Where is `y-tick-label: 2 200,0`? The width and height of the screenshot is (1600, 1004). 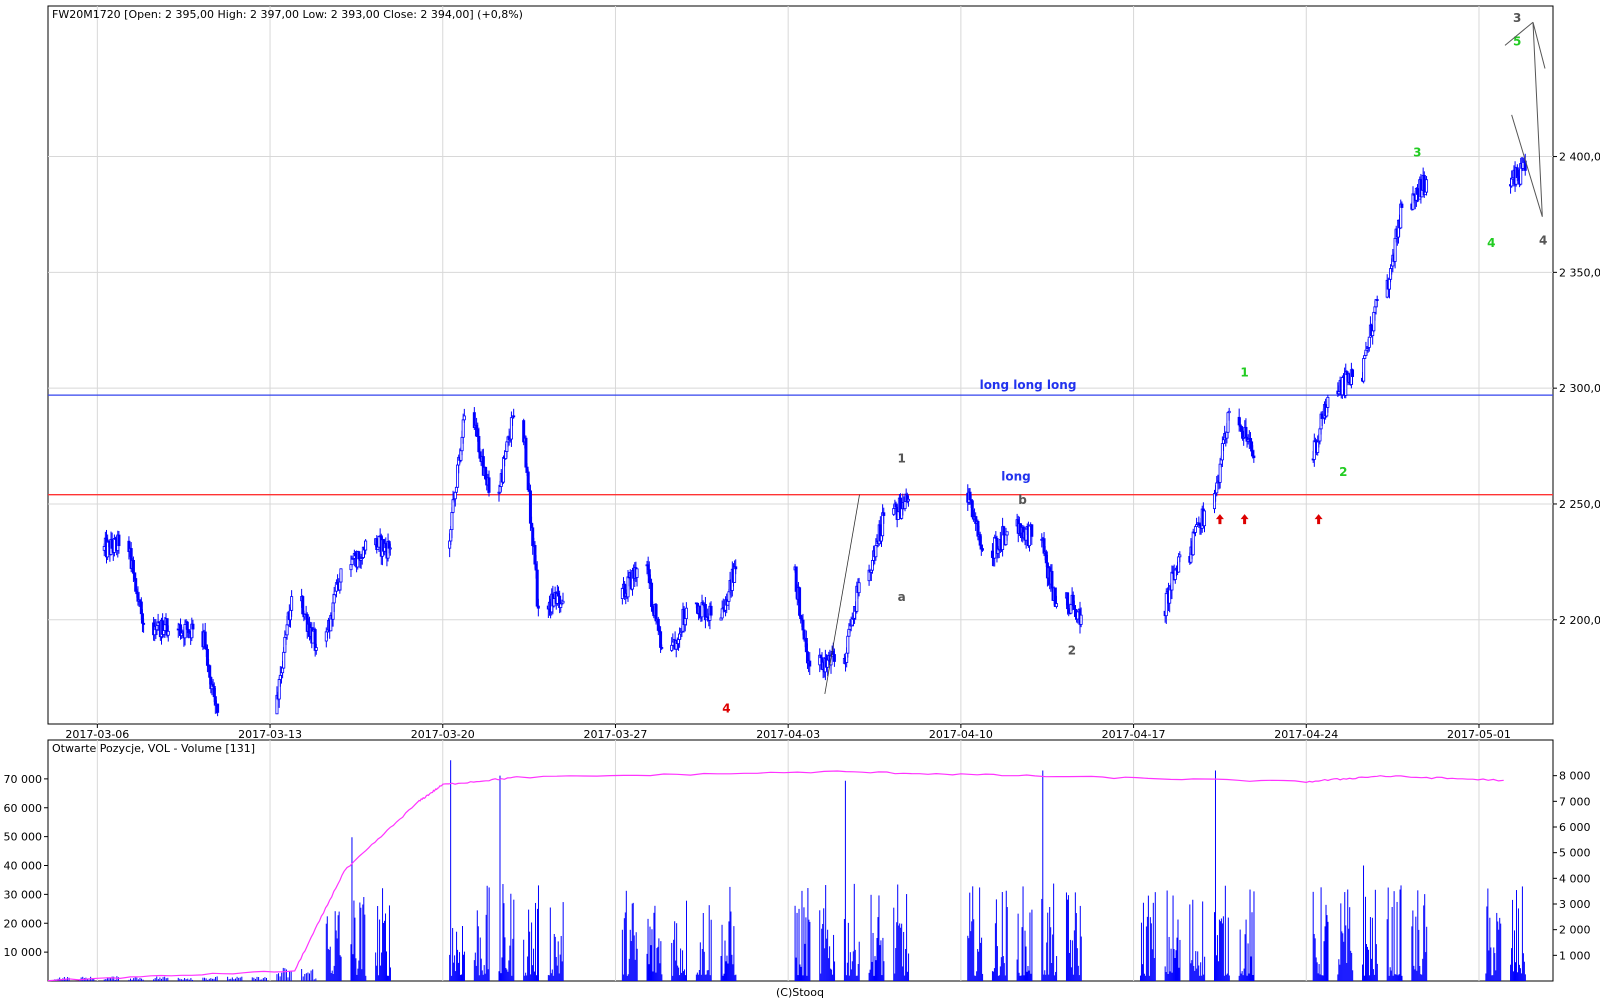
y-tick-label: 2 200,0 is located at coordinates (1579, 620).